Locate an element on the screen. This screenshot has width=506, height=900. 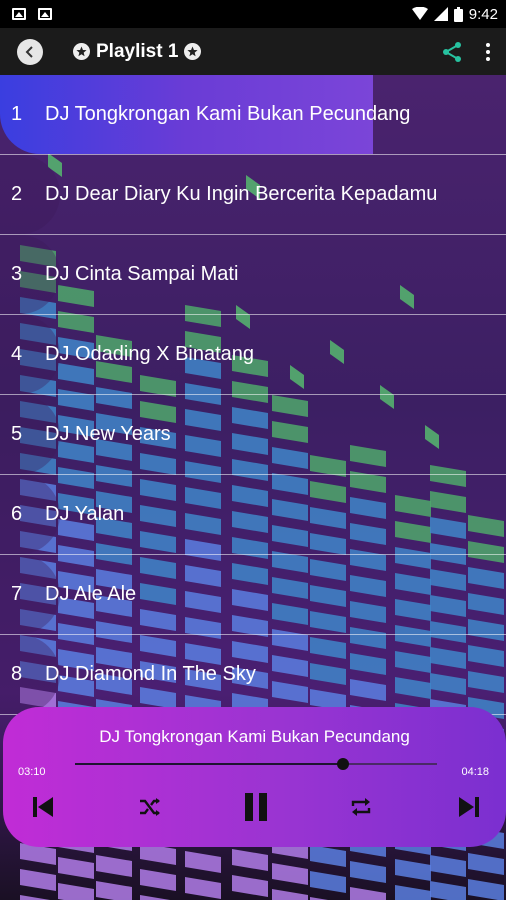
seek-thumb is located at coordinates (342, 764).